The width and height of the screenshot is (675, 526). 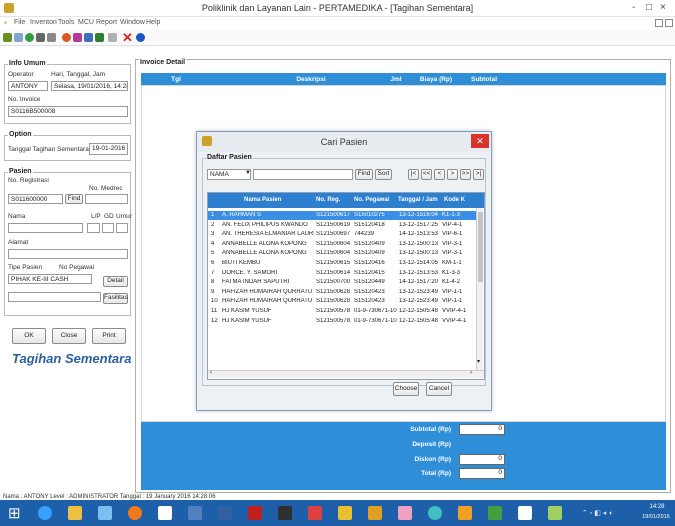 I want to click on archive-icon, so click(x=375, y=513).